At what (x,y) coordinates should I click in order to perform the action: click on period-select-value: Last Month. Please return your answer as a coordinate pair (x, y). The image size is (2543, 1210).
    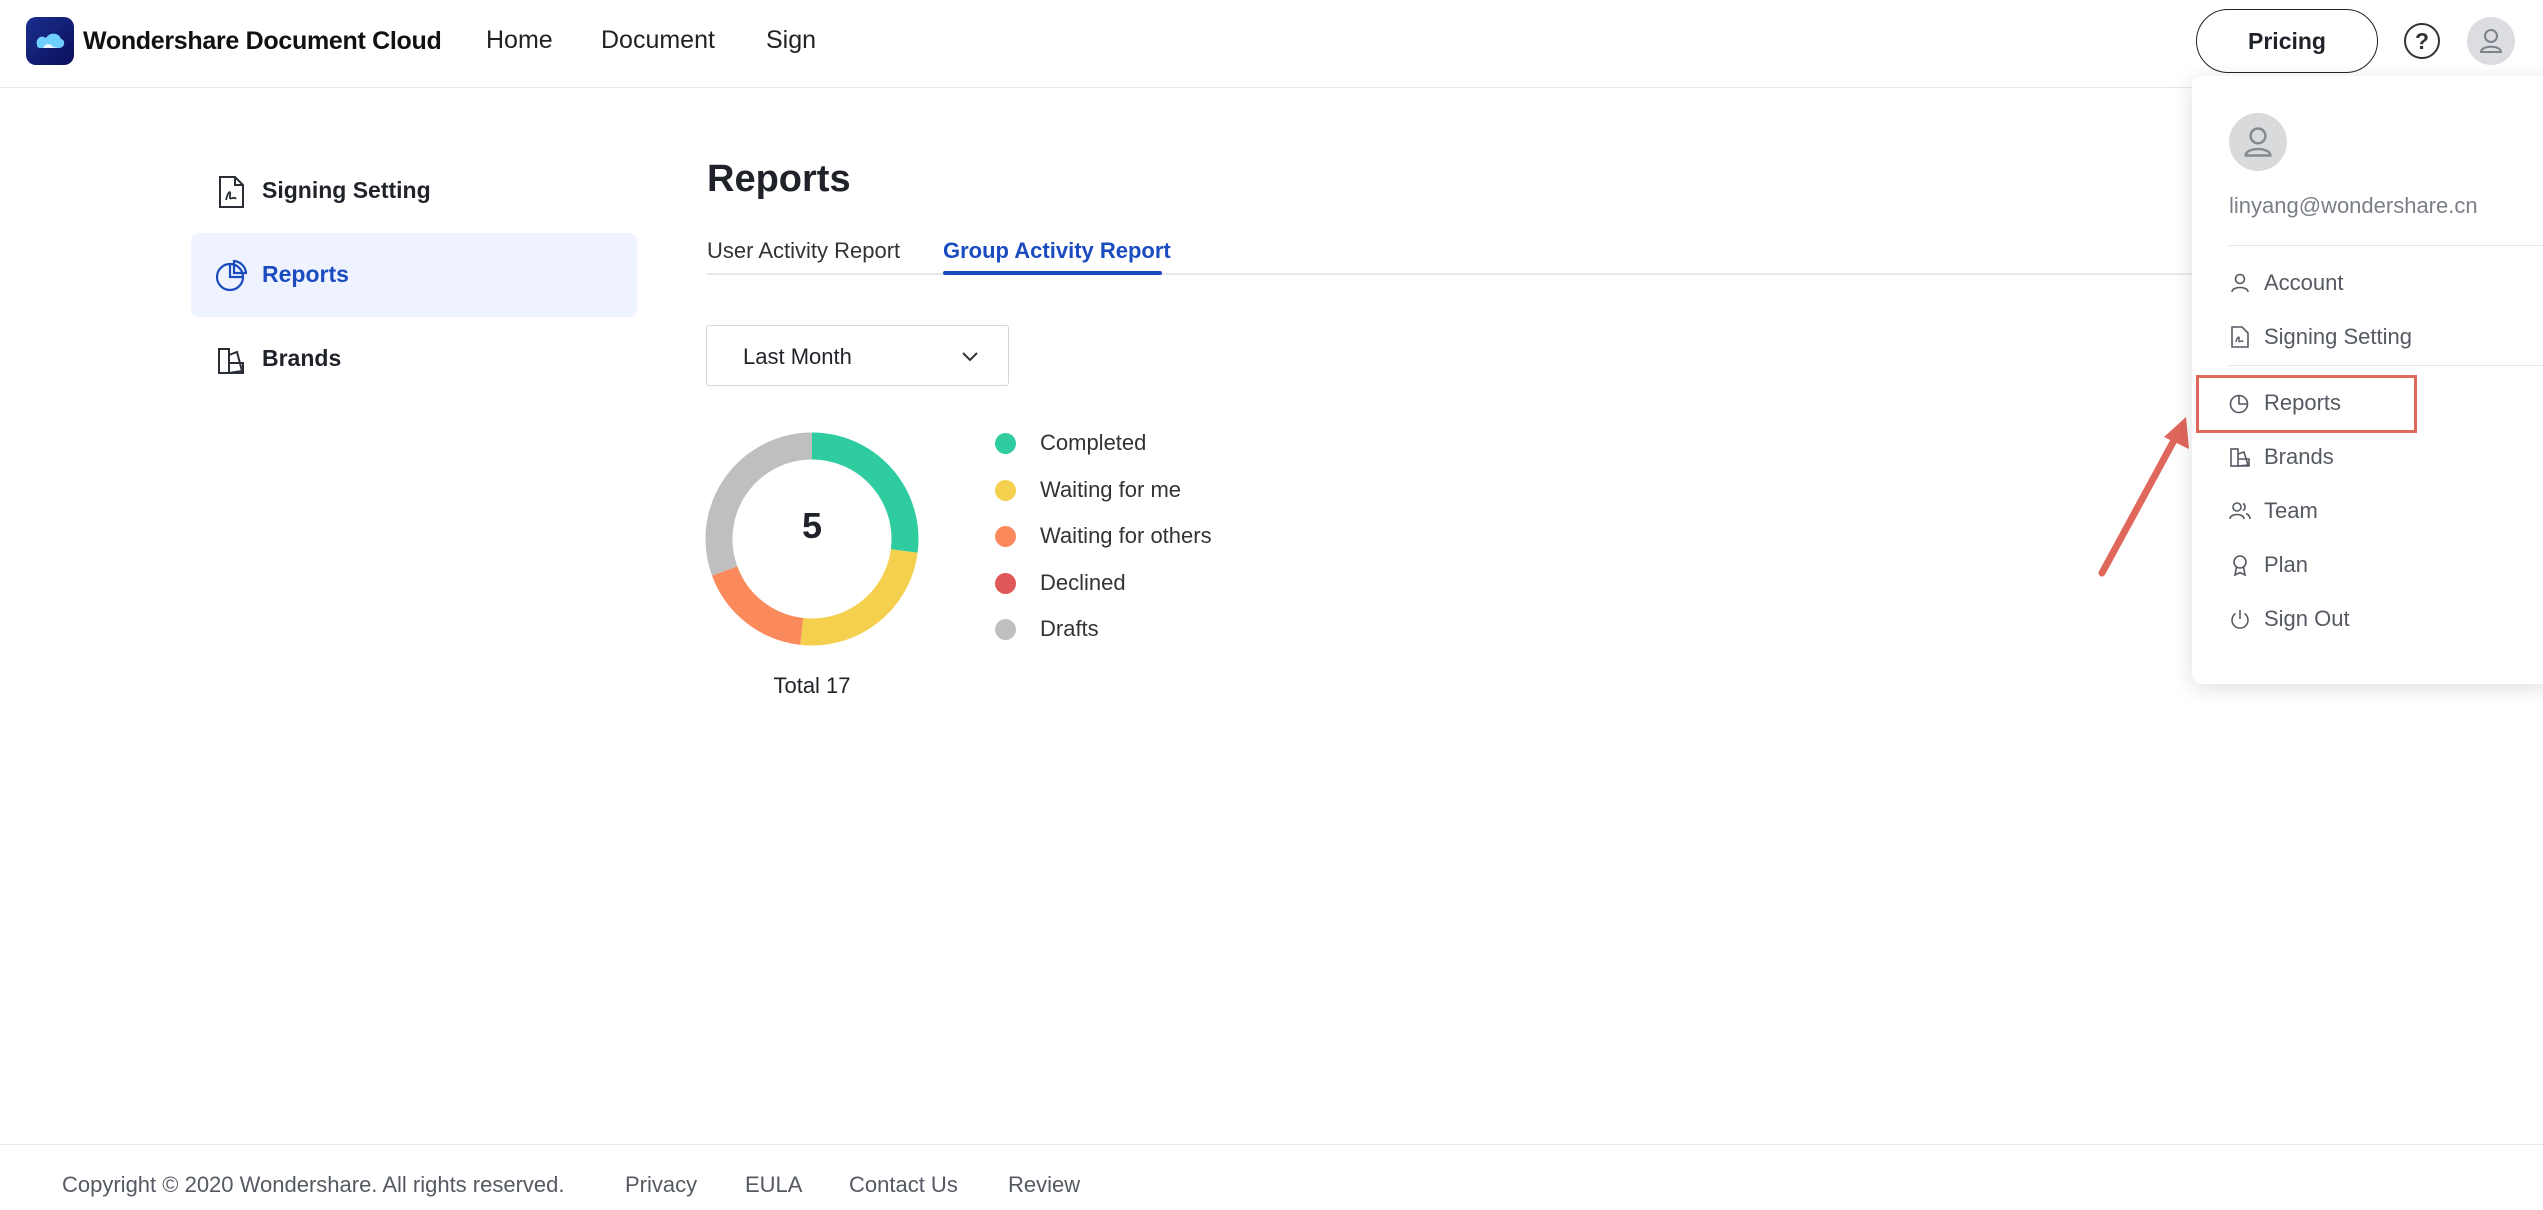
    Looking at the image, I should click on (797, 356).